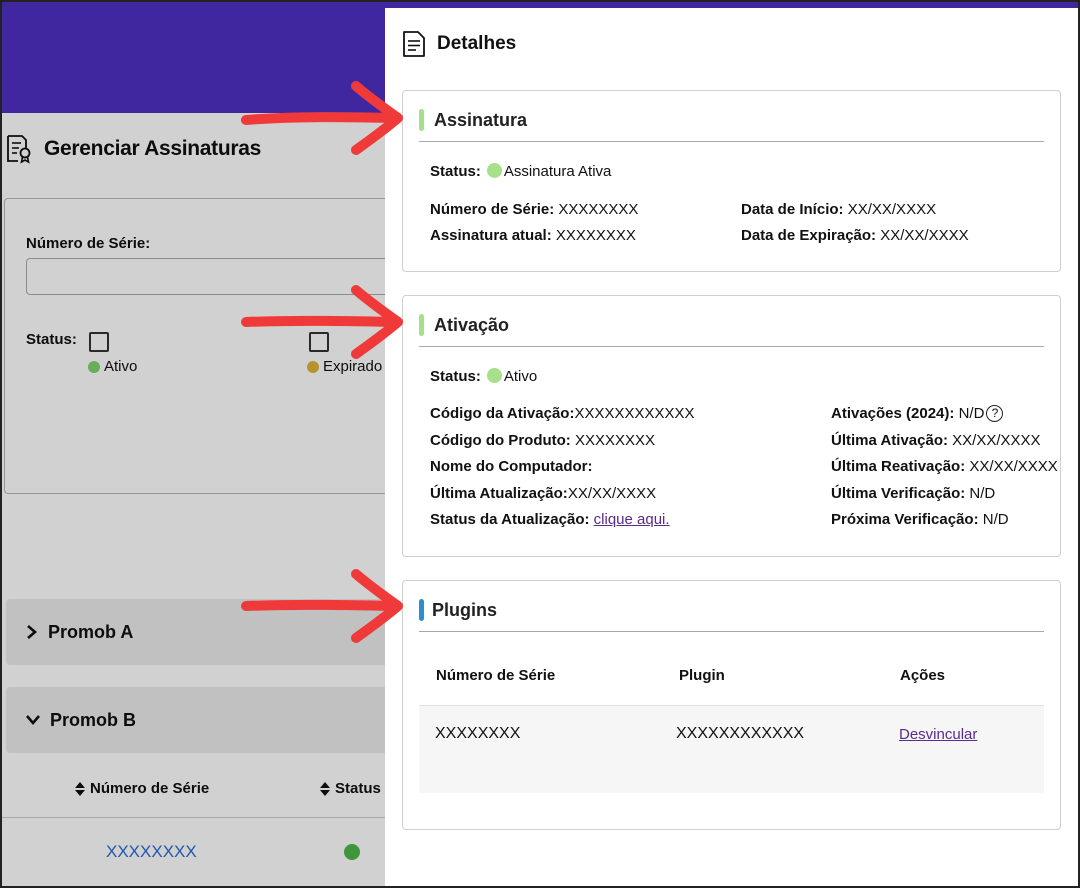  Describe the element at coordinates (893, 413) in the screenshot. I see `ativacao-count-label: Ativações (2024):` at that location.